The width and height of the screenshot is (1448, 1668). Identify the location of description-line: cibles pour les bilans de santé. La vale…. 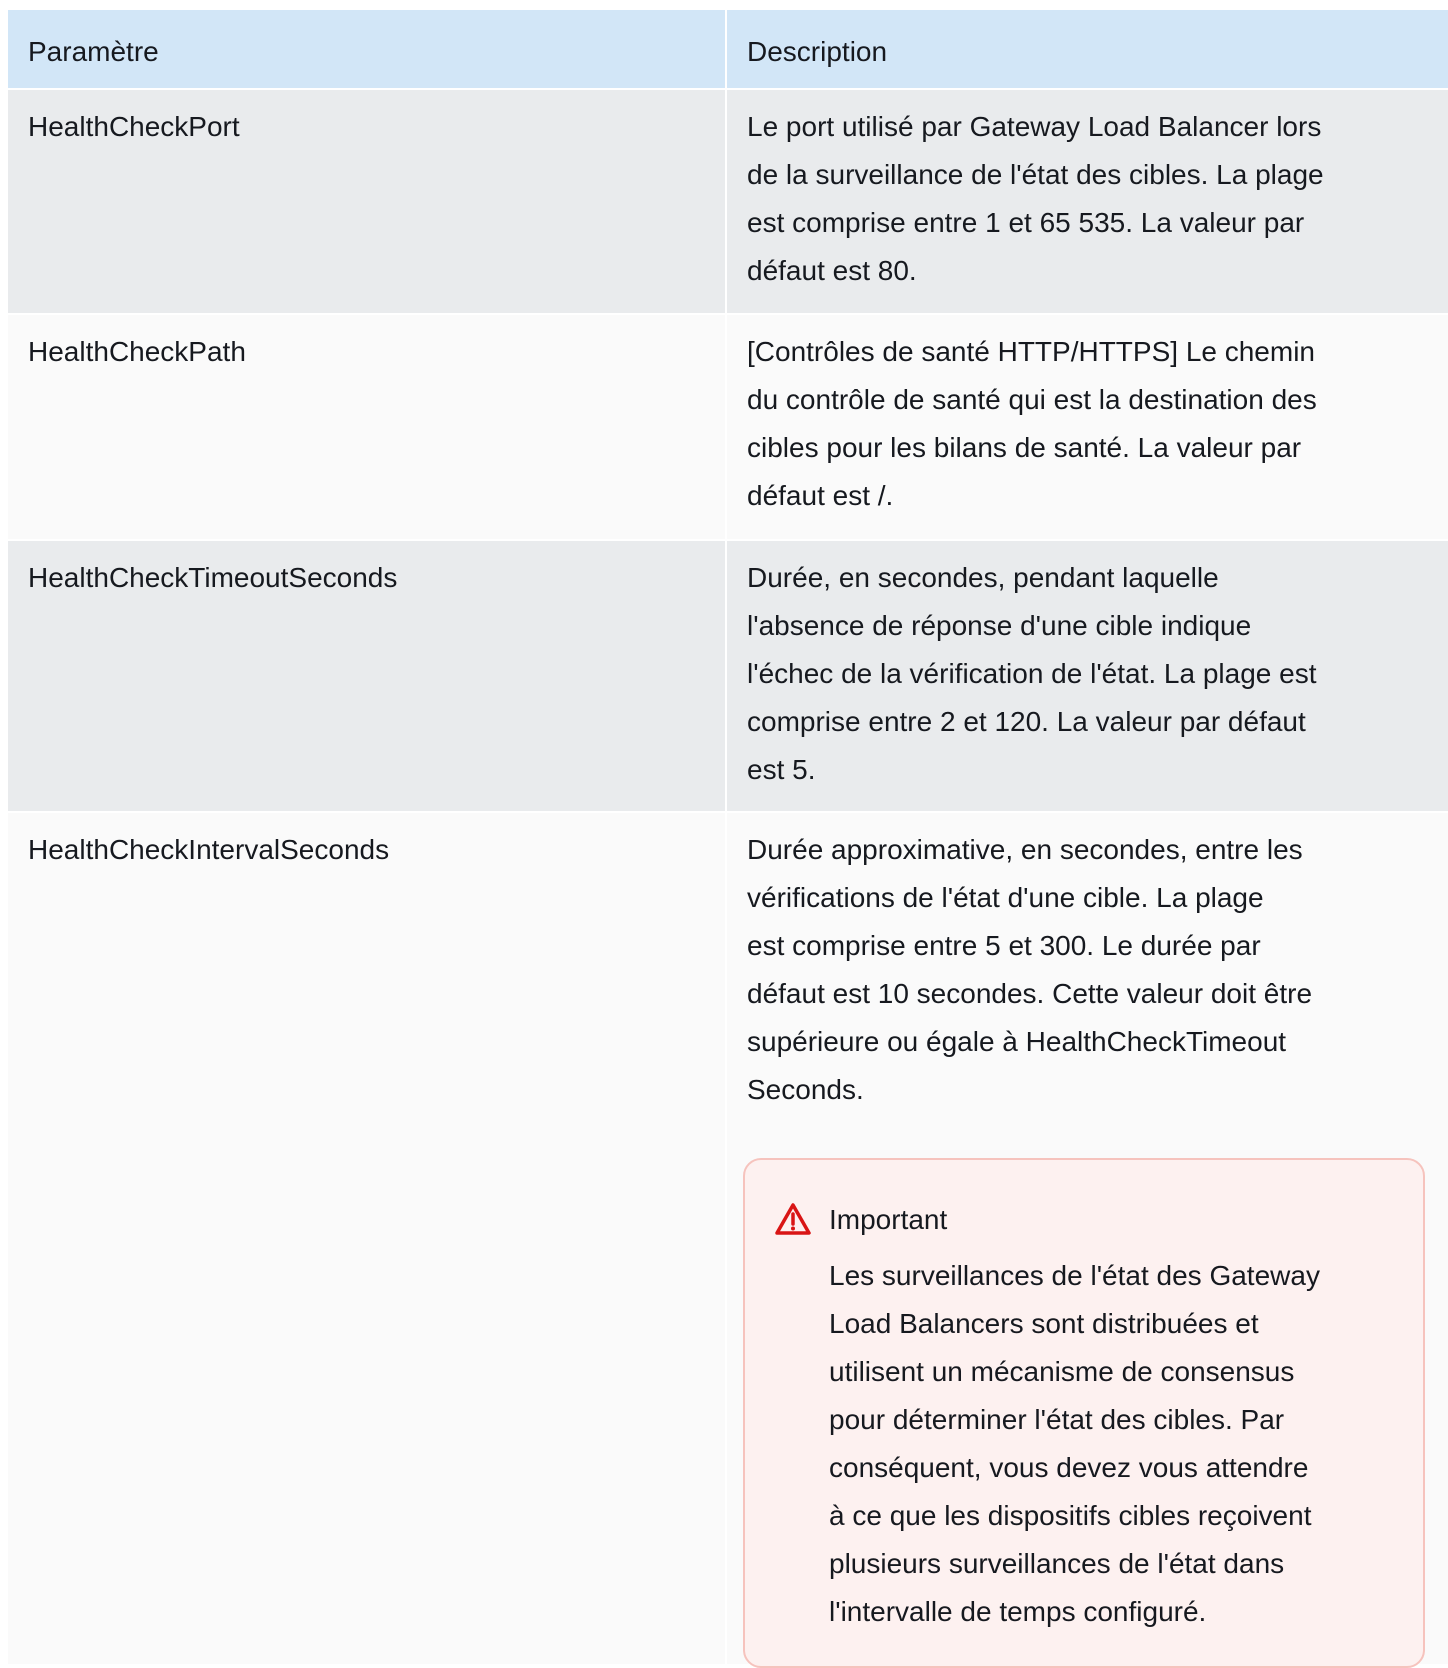
(1024, 447).